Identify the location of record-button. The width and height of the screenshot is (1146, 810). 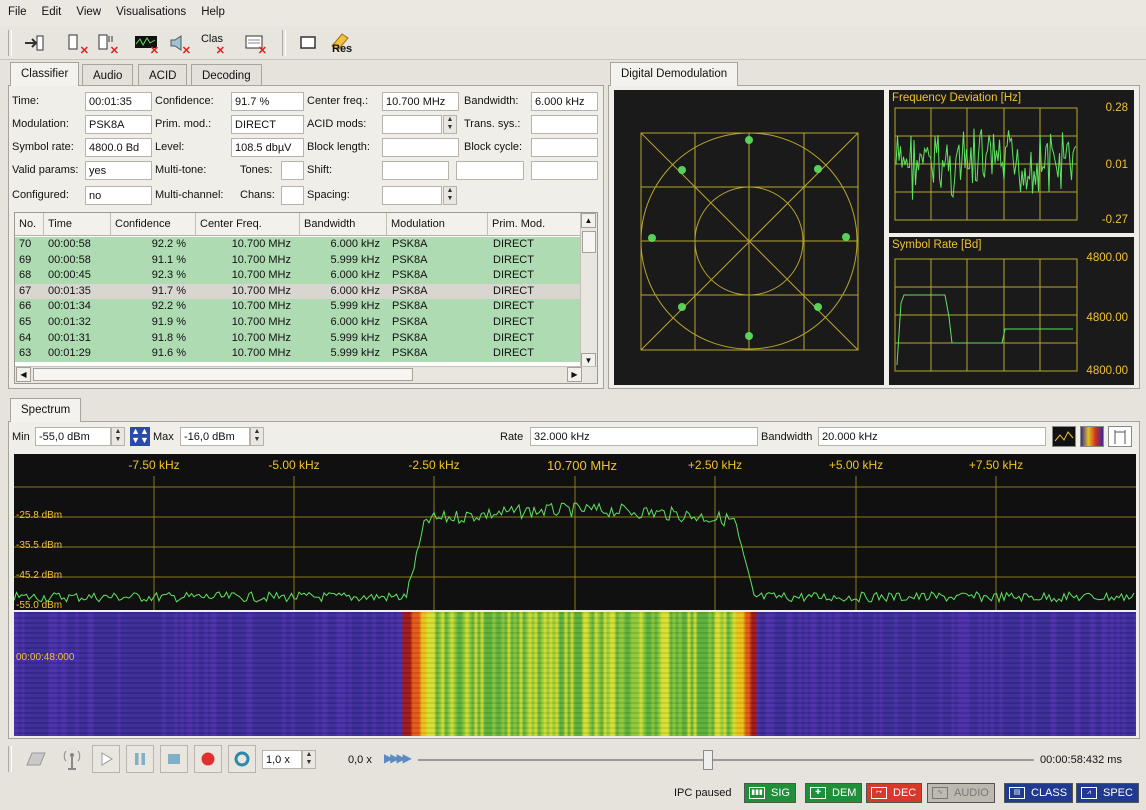
(208, 759).